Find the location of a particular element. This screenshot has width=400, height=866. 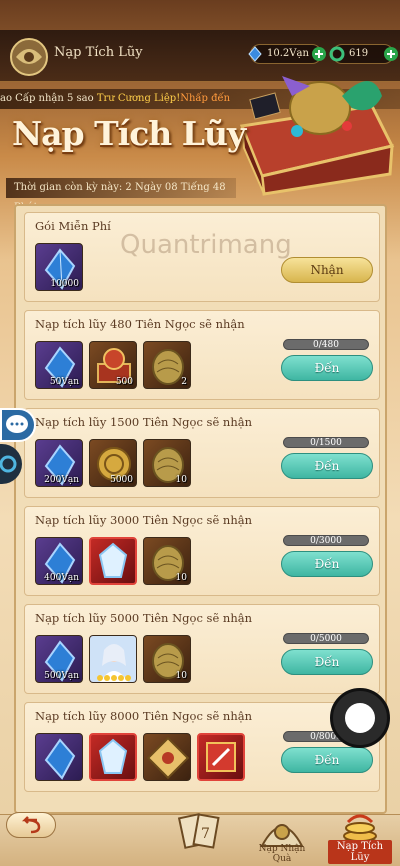

nav-label: Nạp Nhận Quà is located at coordinates (282, 854).